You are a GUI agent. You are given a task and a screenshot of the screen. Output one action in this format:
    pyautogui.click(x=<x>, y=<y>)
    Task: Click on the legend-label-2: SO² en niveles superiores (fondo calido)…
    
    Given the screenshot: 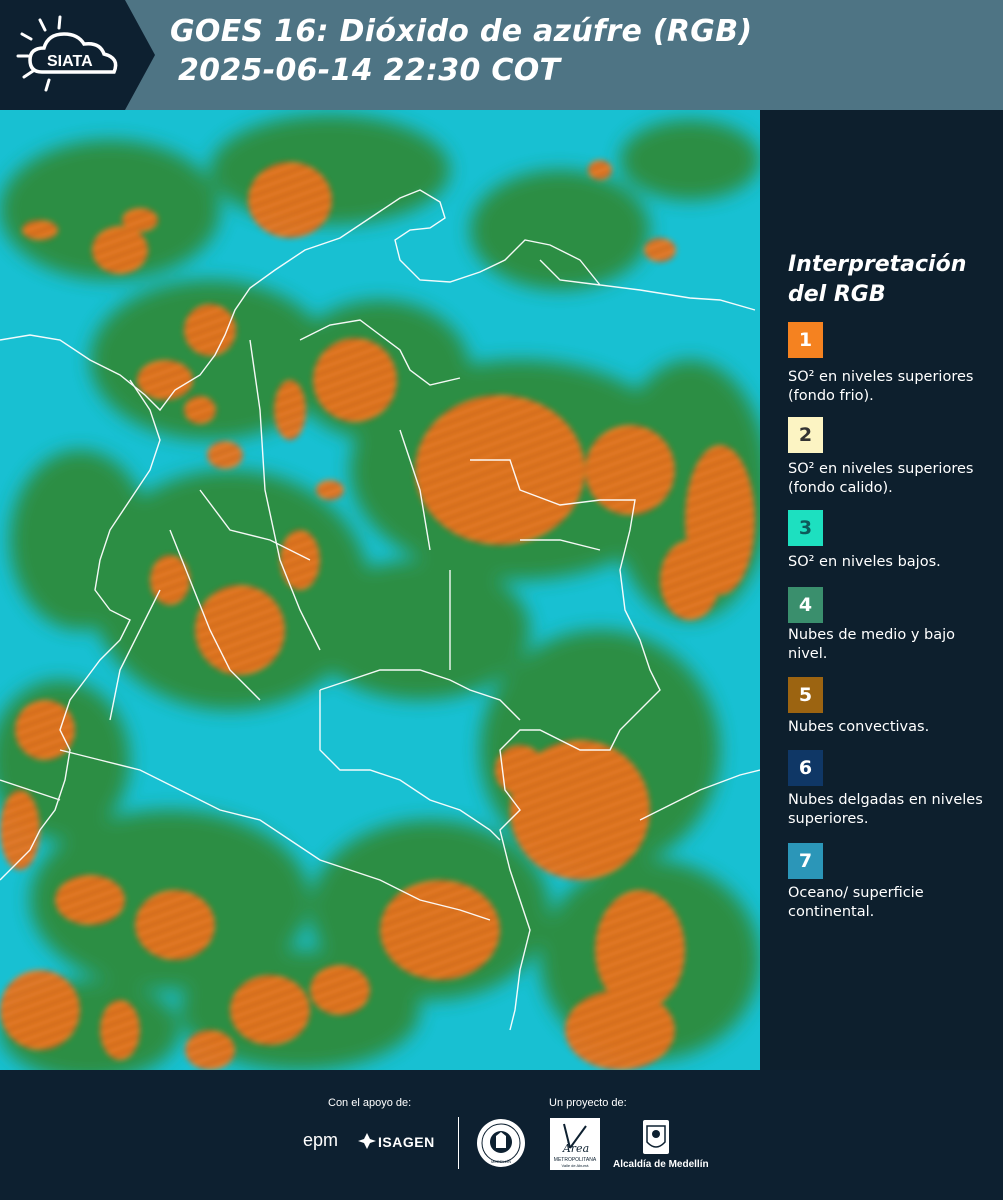 What is the action you would take?
    pyautogui.click(x=881, y=478)
    